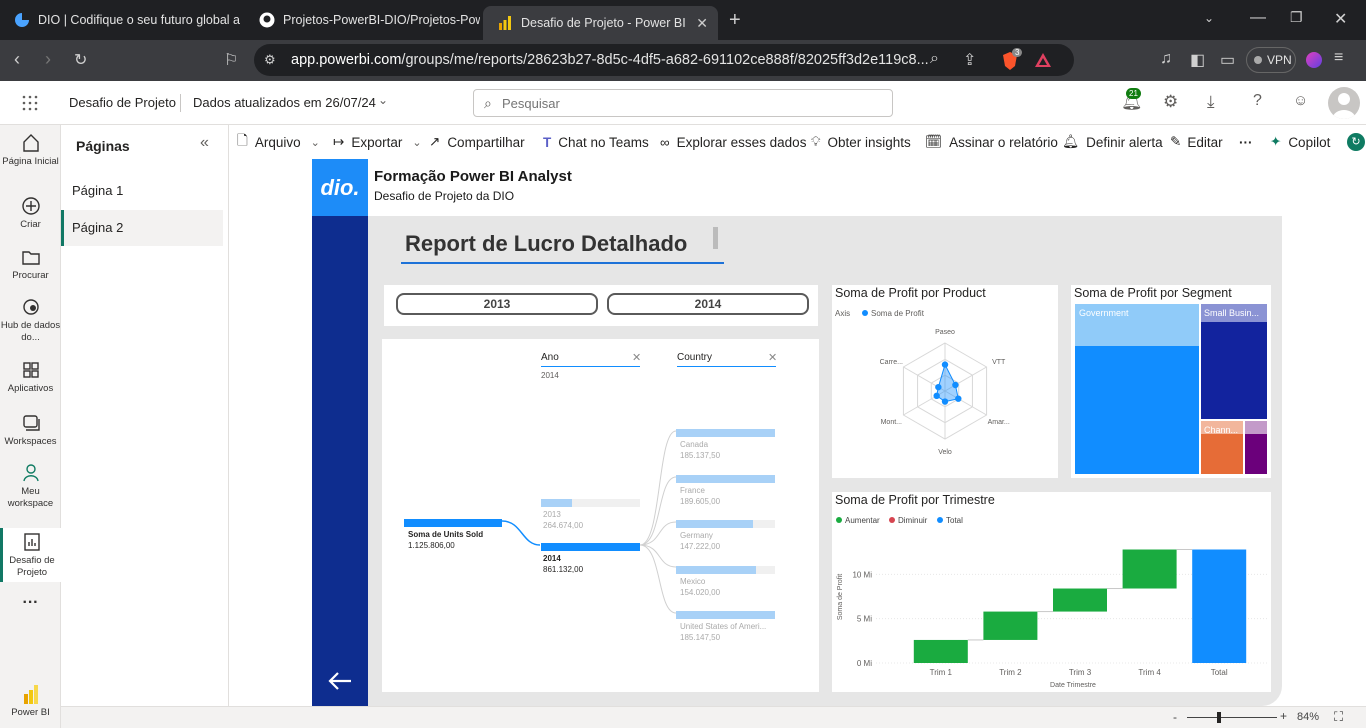 Image resolution: width=1366 pixels, height=728 pixels. I want to click on search-input, so click(692, 103).